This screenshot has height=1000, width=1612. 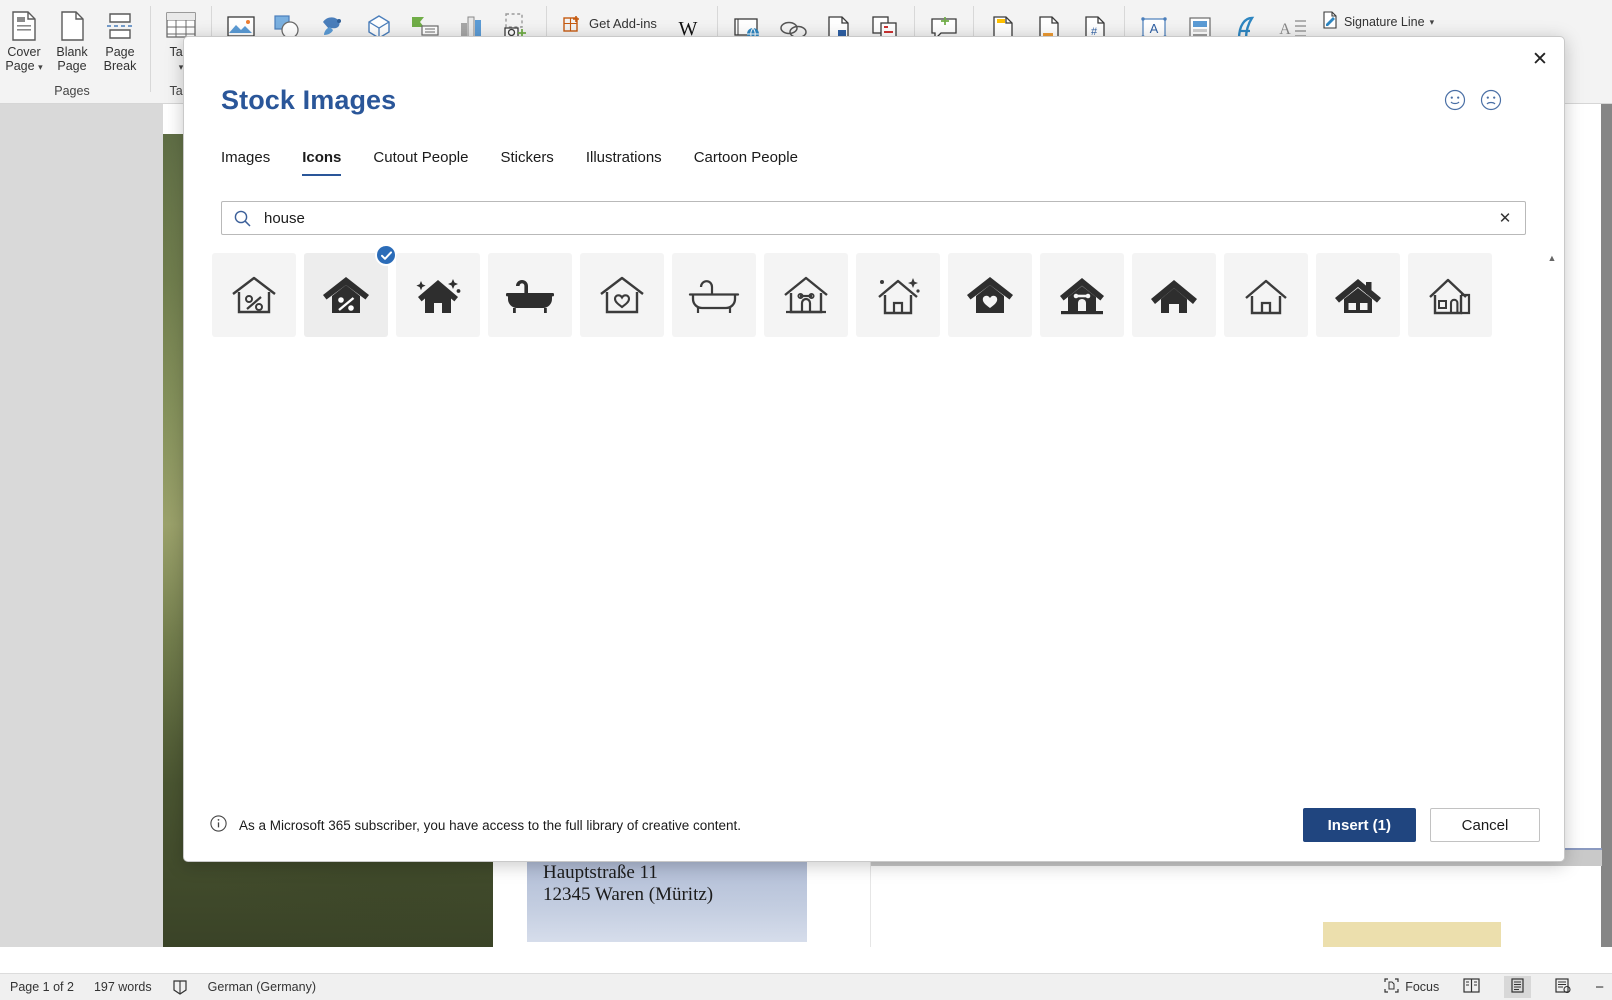 What do you see at coordinates (123, 987) in the screenshot?
I see `word-count: 197 words` at bounding box center [123, 987].